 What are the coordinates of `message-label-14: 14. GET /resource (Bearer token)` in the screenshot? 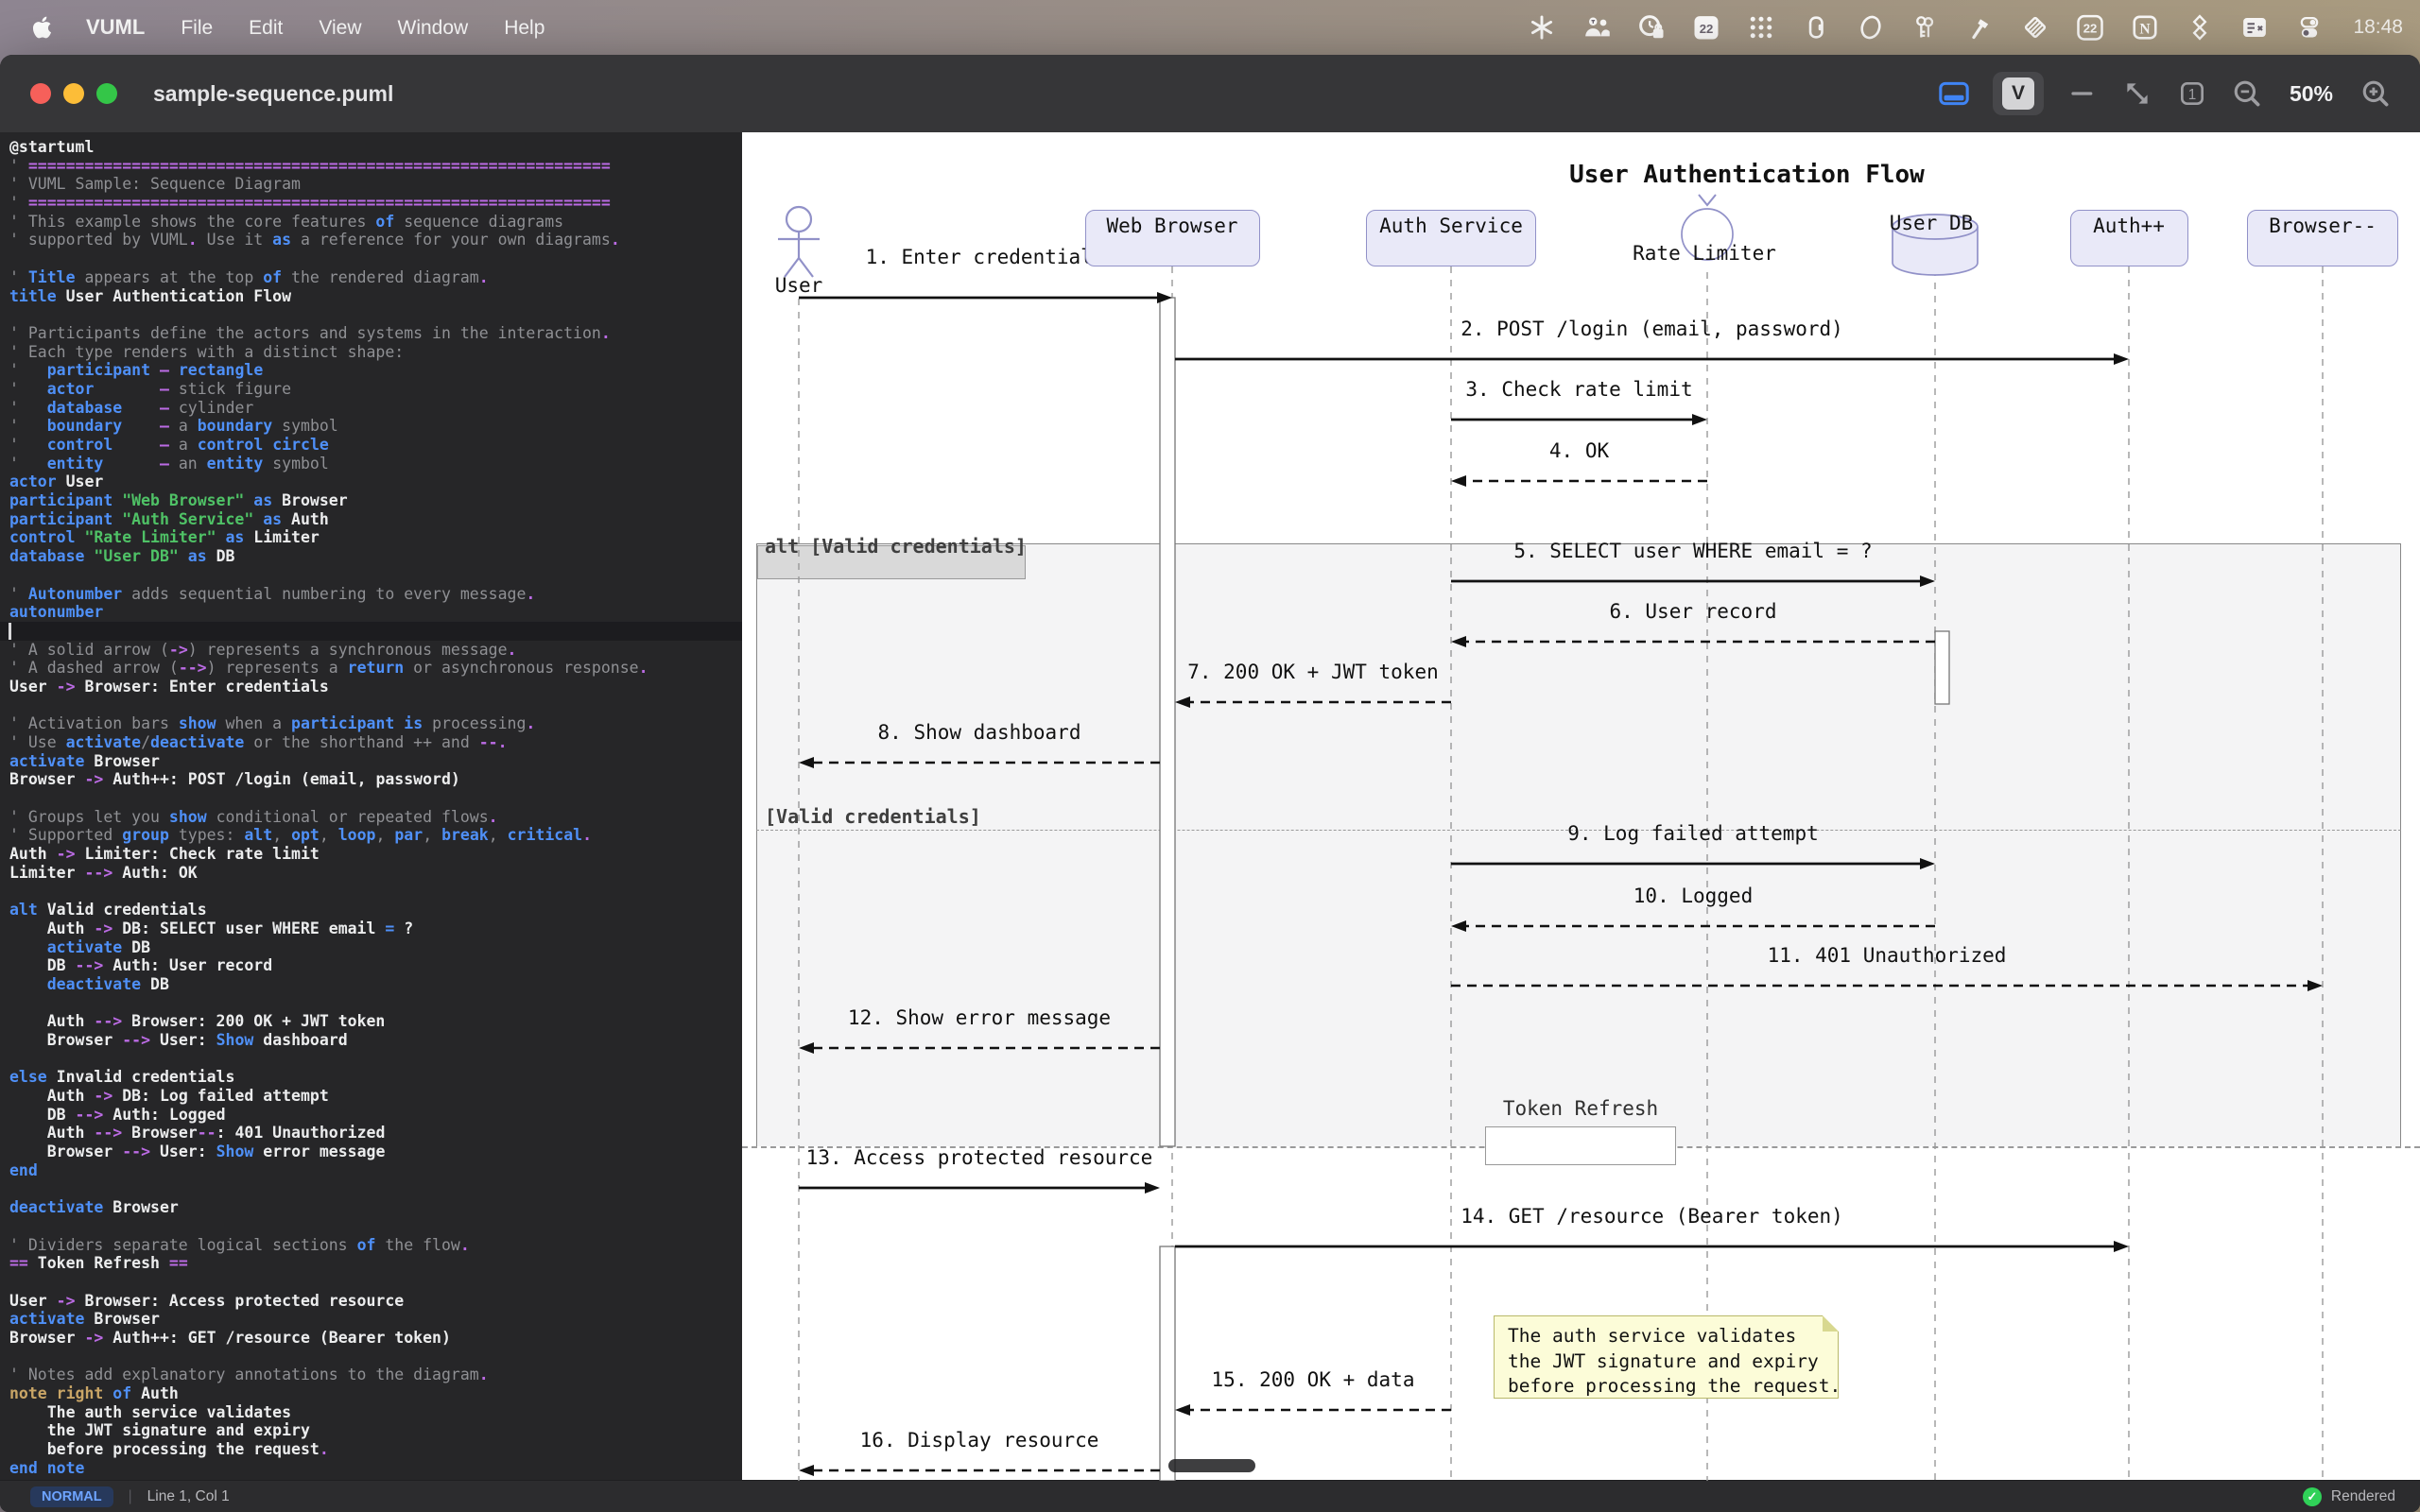 It's located at (1652, 1216).